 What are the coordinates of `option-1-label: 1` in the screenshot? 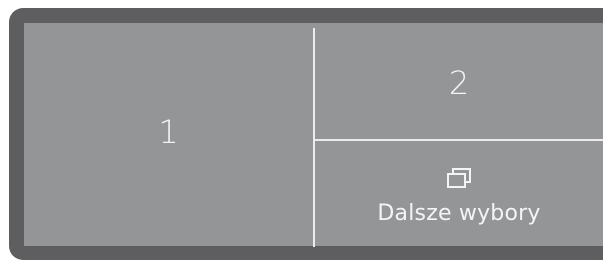 It's located at (168, 131).